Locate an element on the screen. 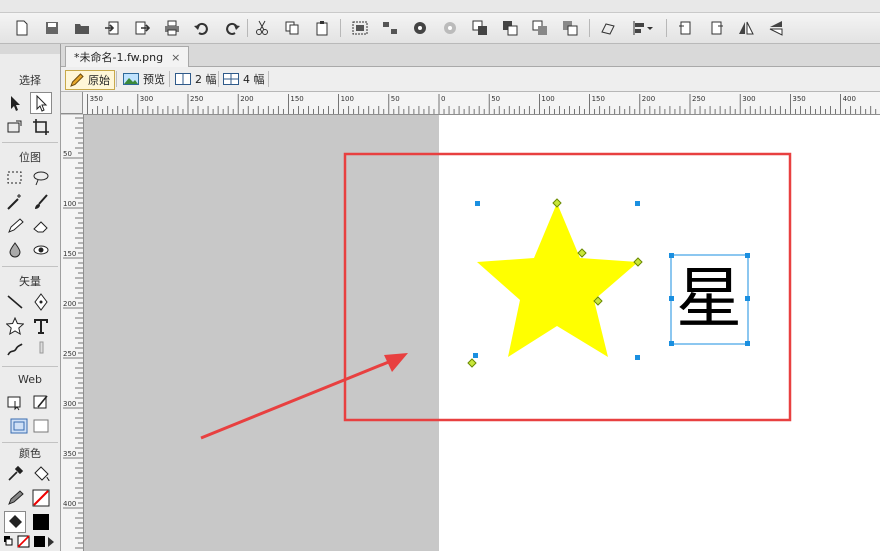 This screenshot has width=880, height=551. view-4up-button: 4 幅 is located at coordinates (244, 79).